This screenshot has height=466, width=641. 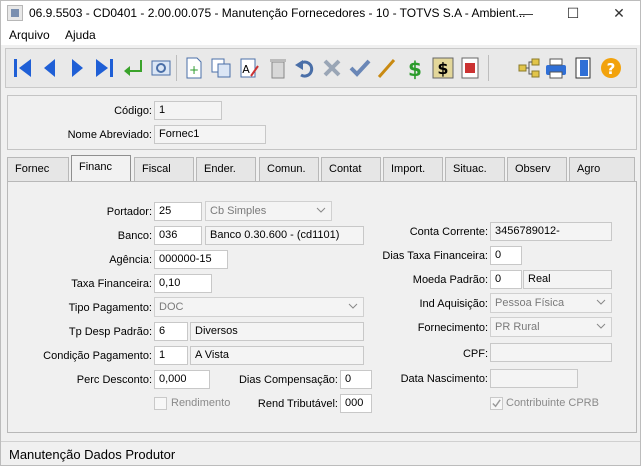 What do you see at coordinates (194, 68) in the screenshot?
I see `new-record-button: +` at bounding box center [194, 68].